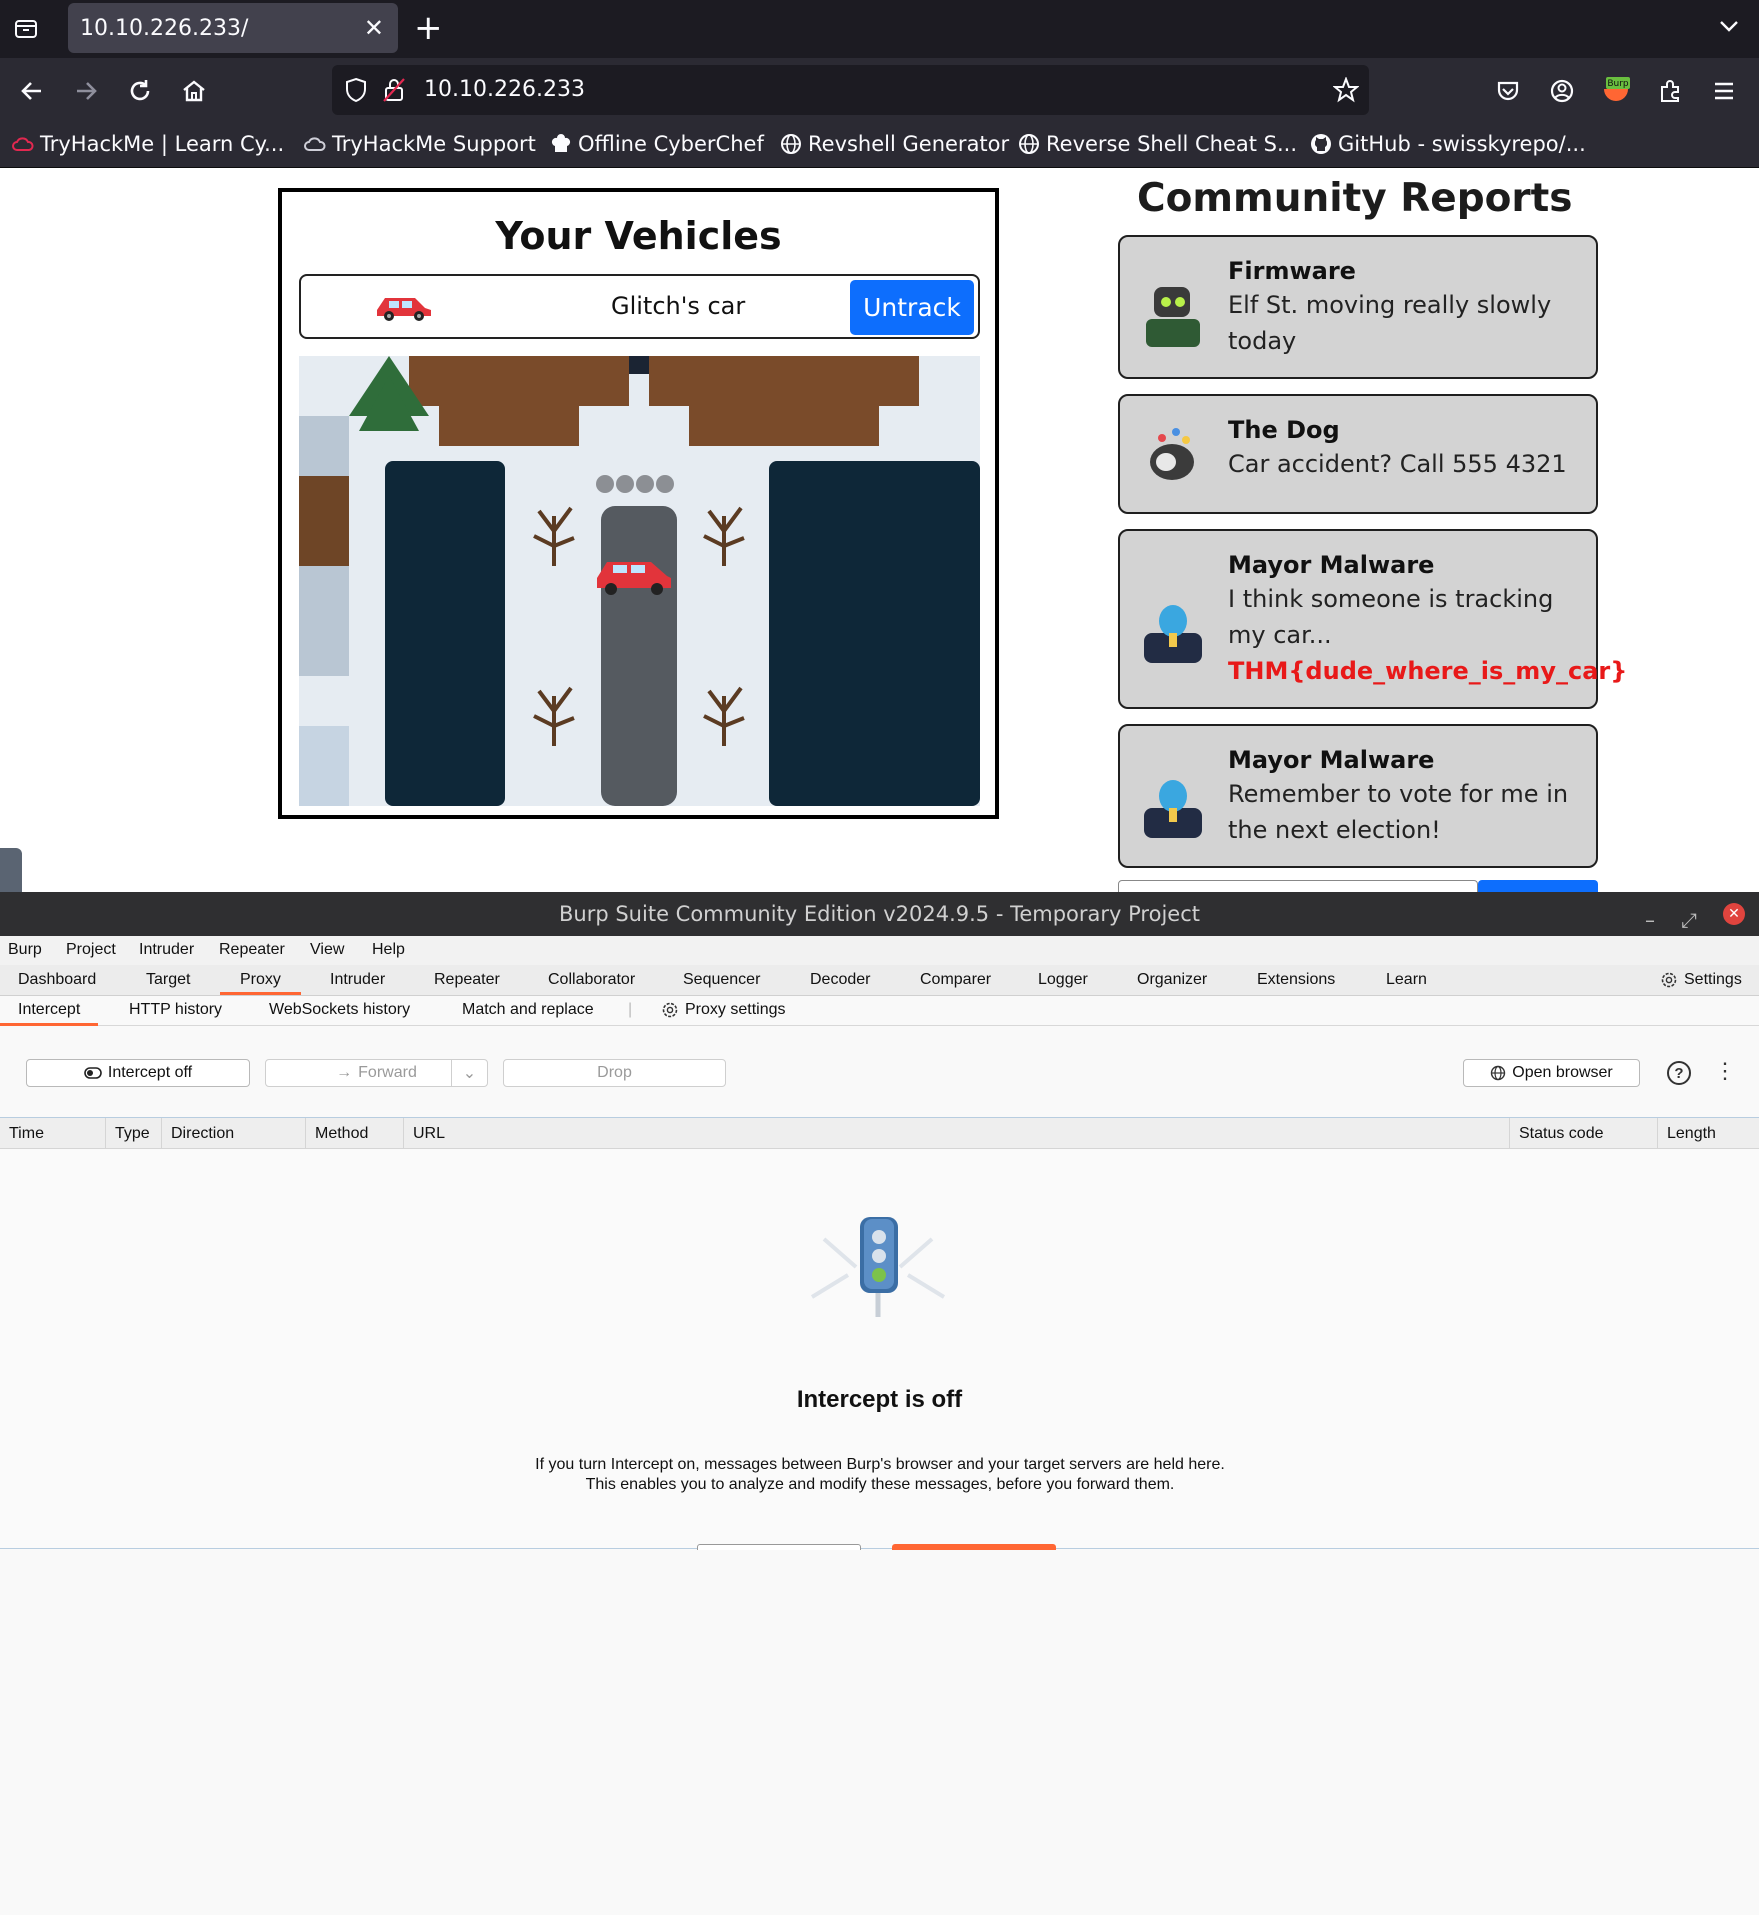 This screenshot has height=1915, width=1759. What do you see at coordinates (1616, 91) in the screenshot?
I see `burp-extension-icon: Burp` at bounding box center [1616, 91].